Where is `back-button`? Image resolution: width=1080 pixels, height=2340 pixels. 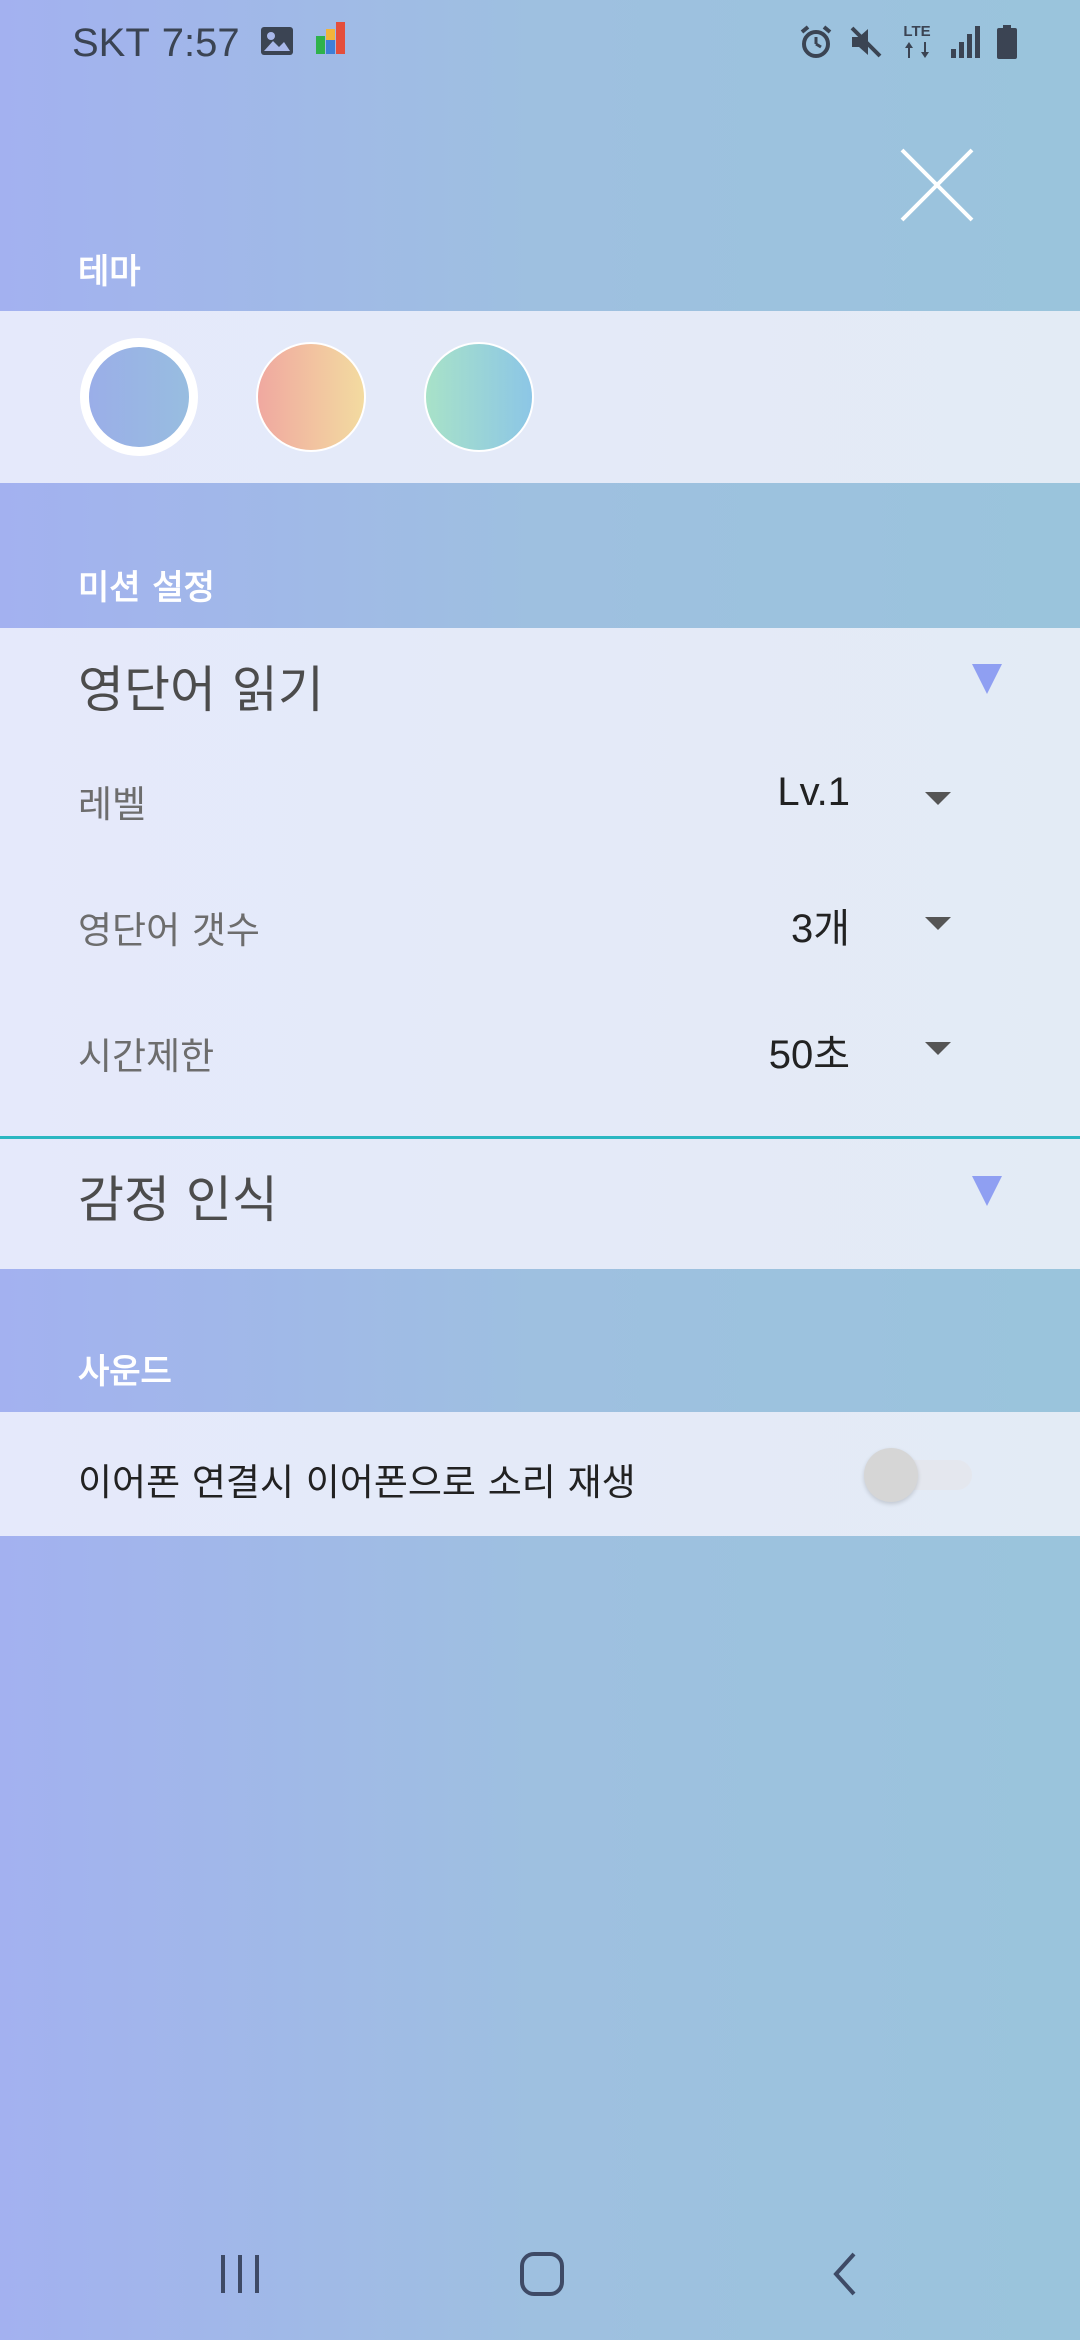 back-button is located at coordinates (844, 2274).